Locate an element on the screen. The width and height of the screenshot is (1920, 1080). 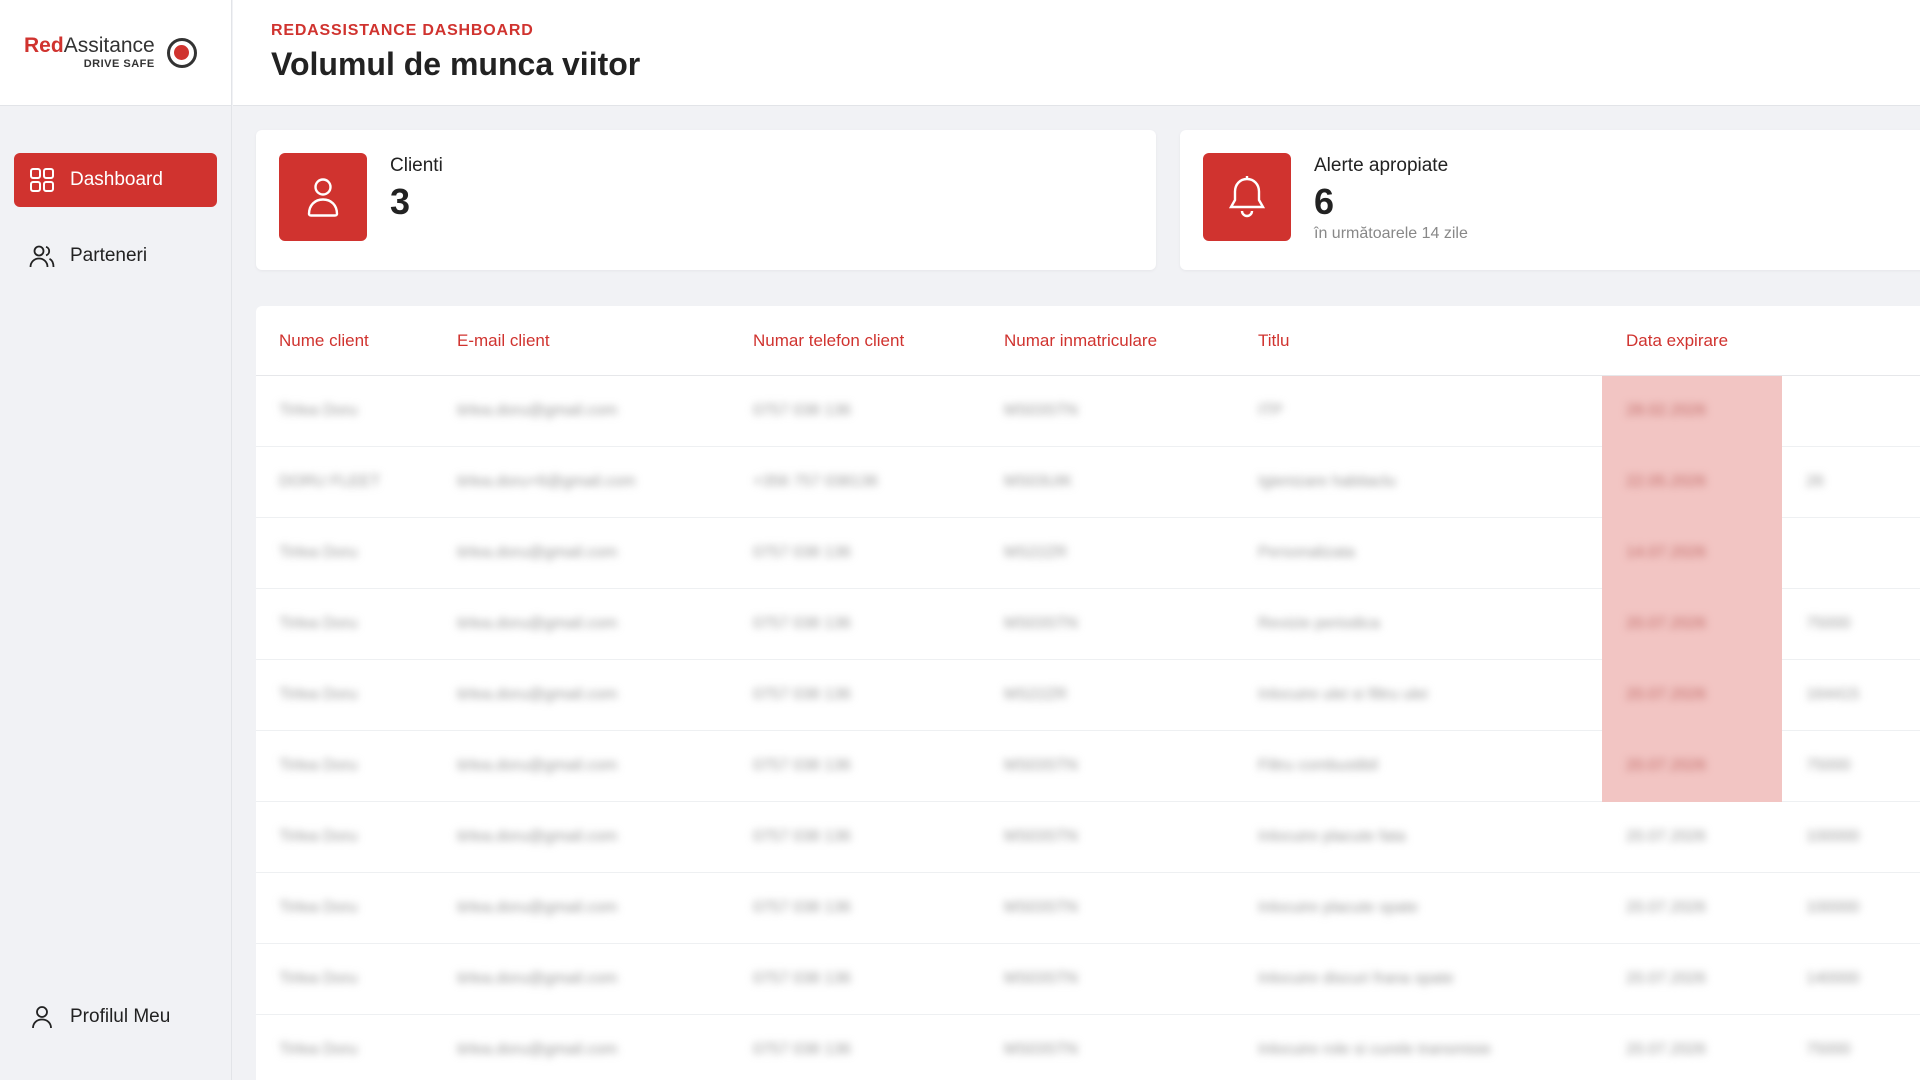
logo: RedAssitance DRIVE SAFE is located at coordinates (115, 53).